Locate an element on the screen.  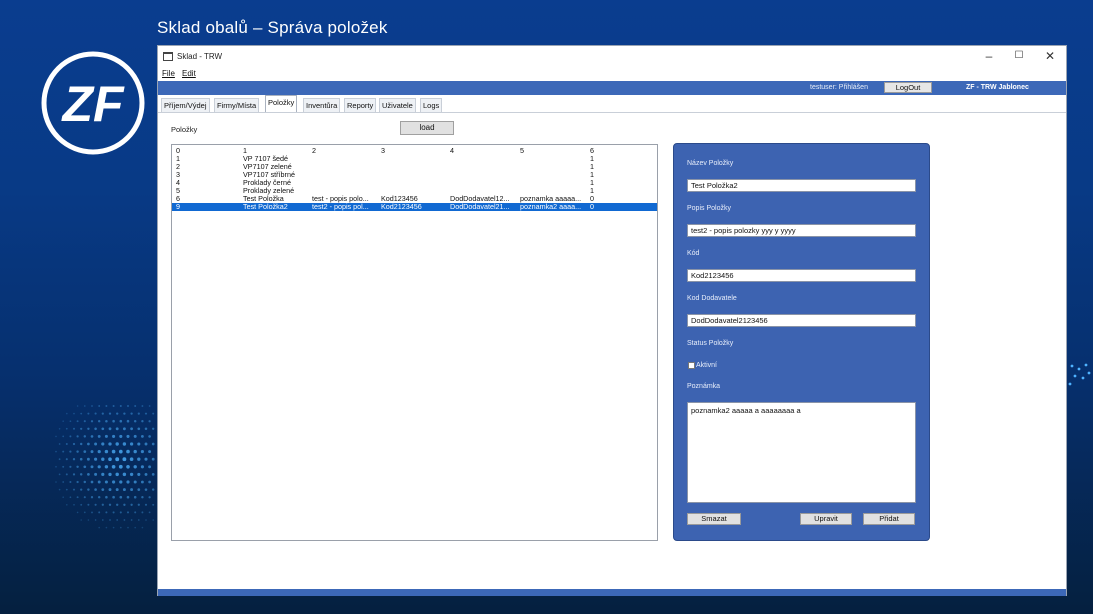
description-input: test2 - popis polozky yyy y yyyy is located at coordinates (801, 230).